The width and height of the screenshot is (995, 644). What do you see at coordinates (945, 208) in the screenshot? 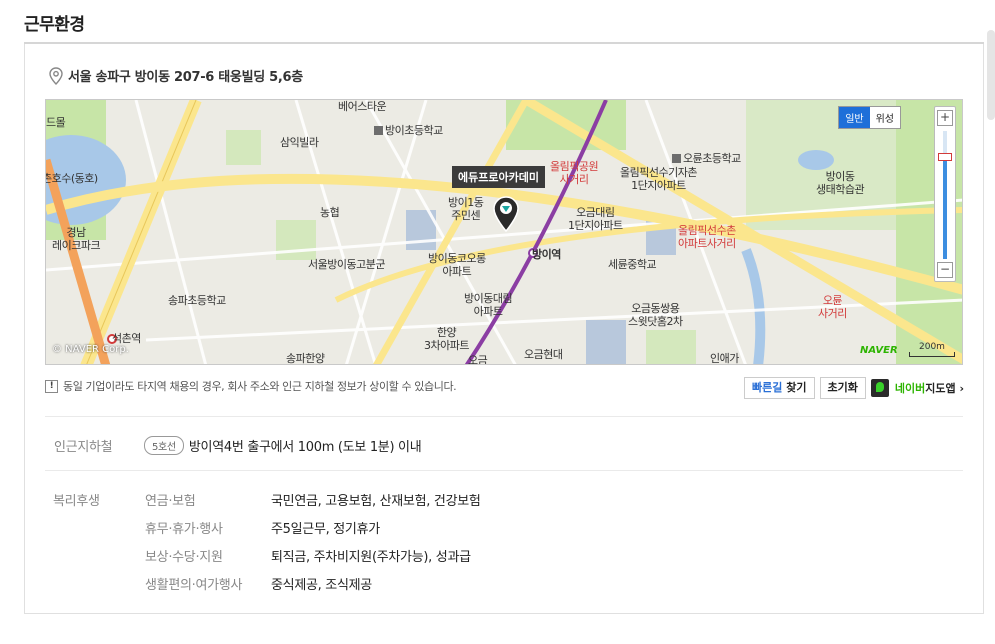
I see `zoom-slider-fill` at bounding box center [945, 208].